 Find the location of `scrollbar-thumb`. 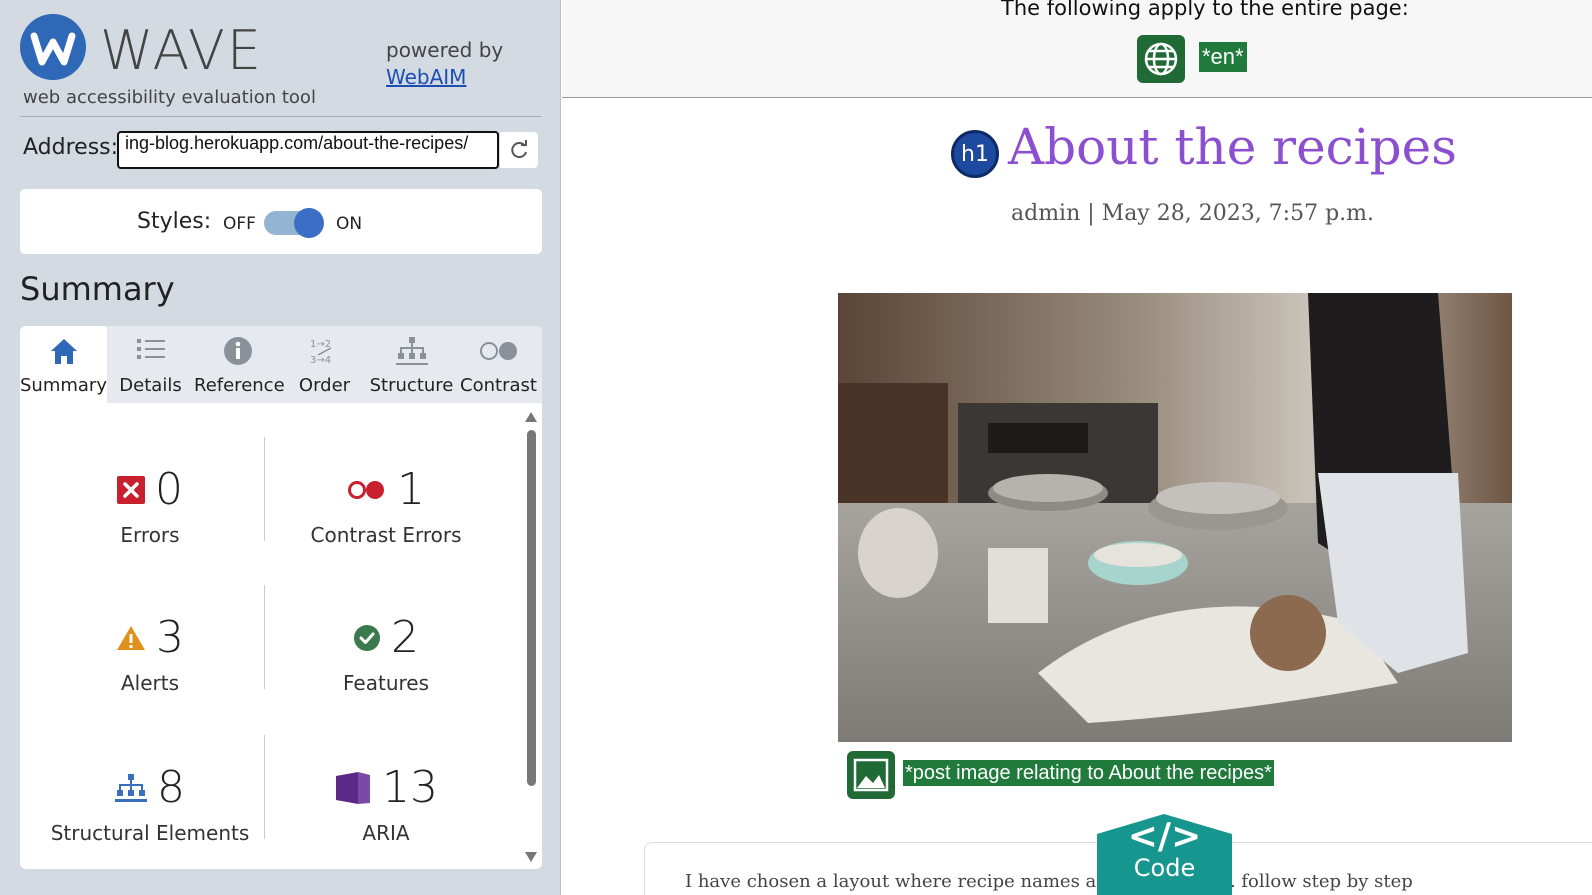

scrollbar-thumb is located at coordinates (531, 608).